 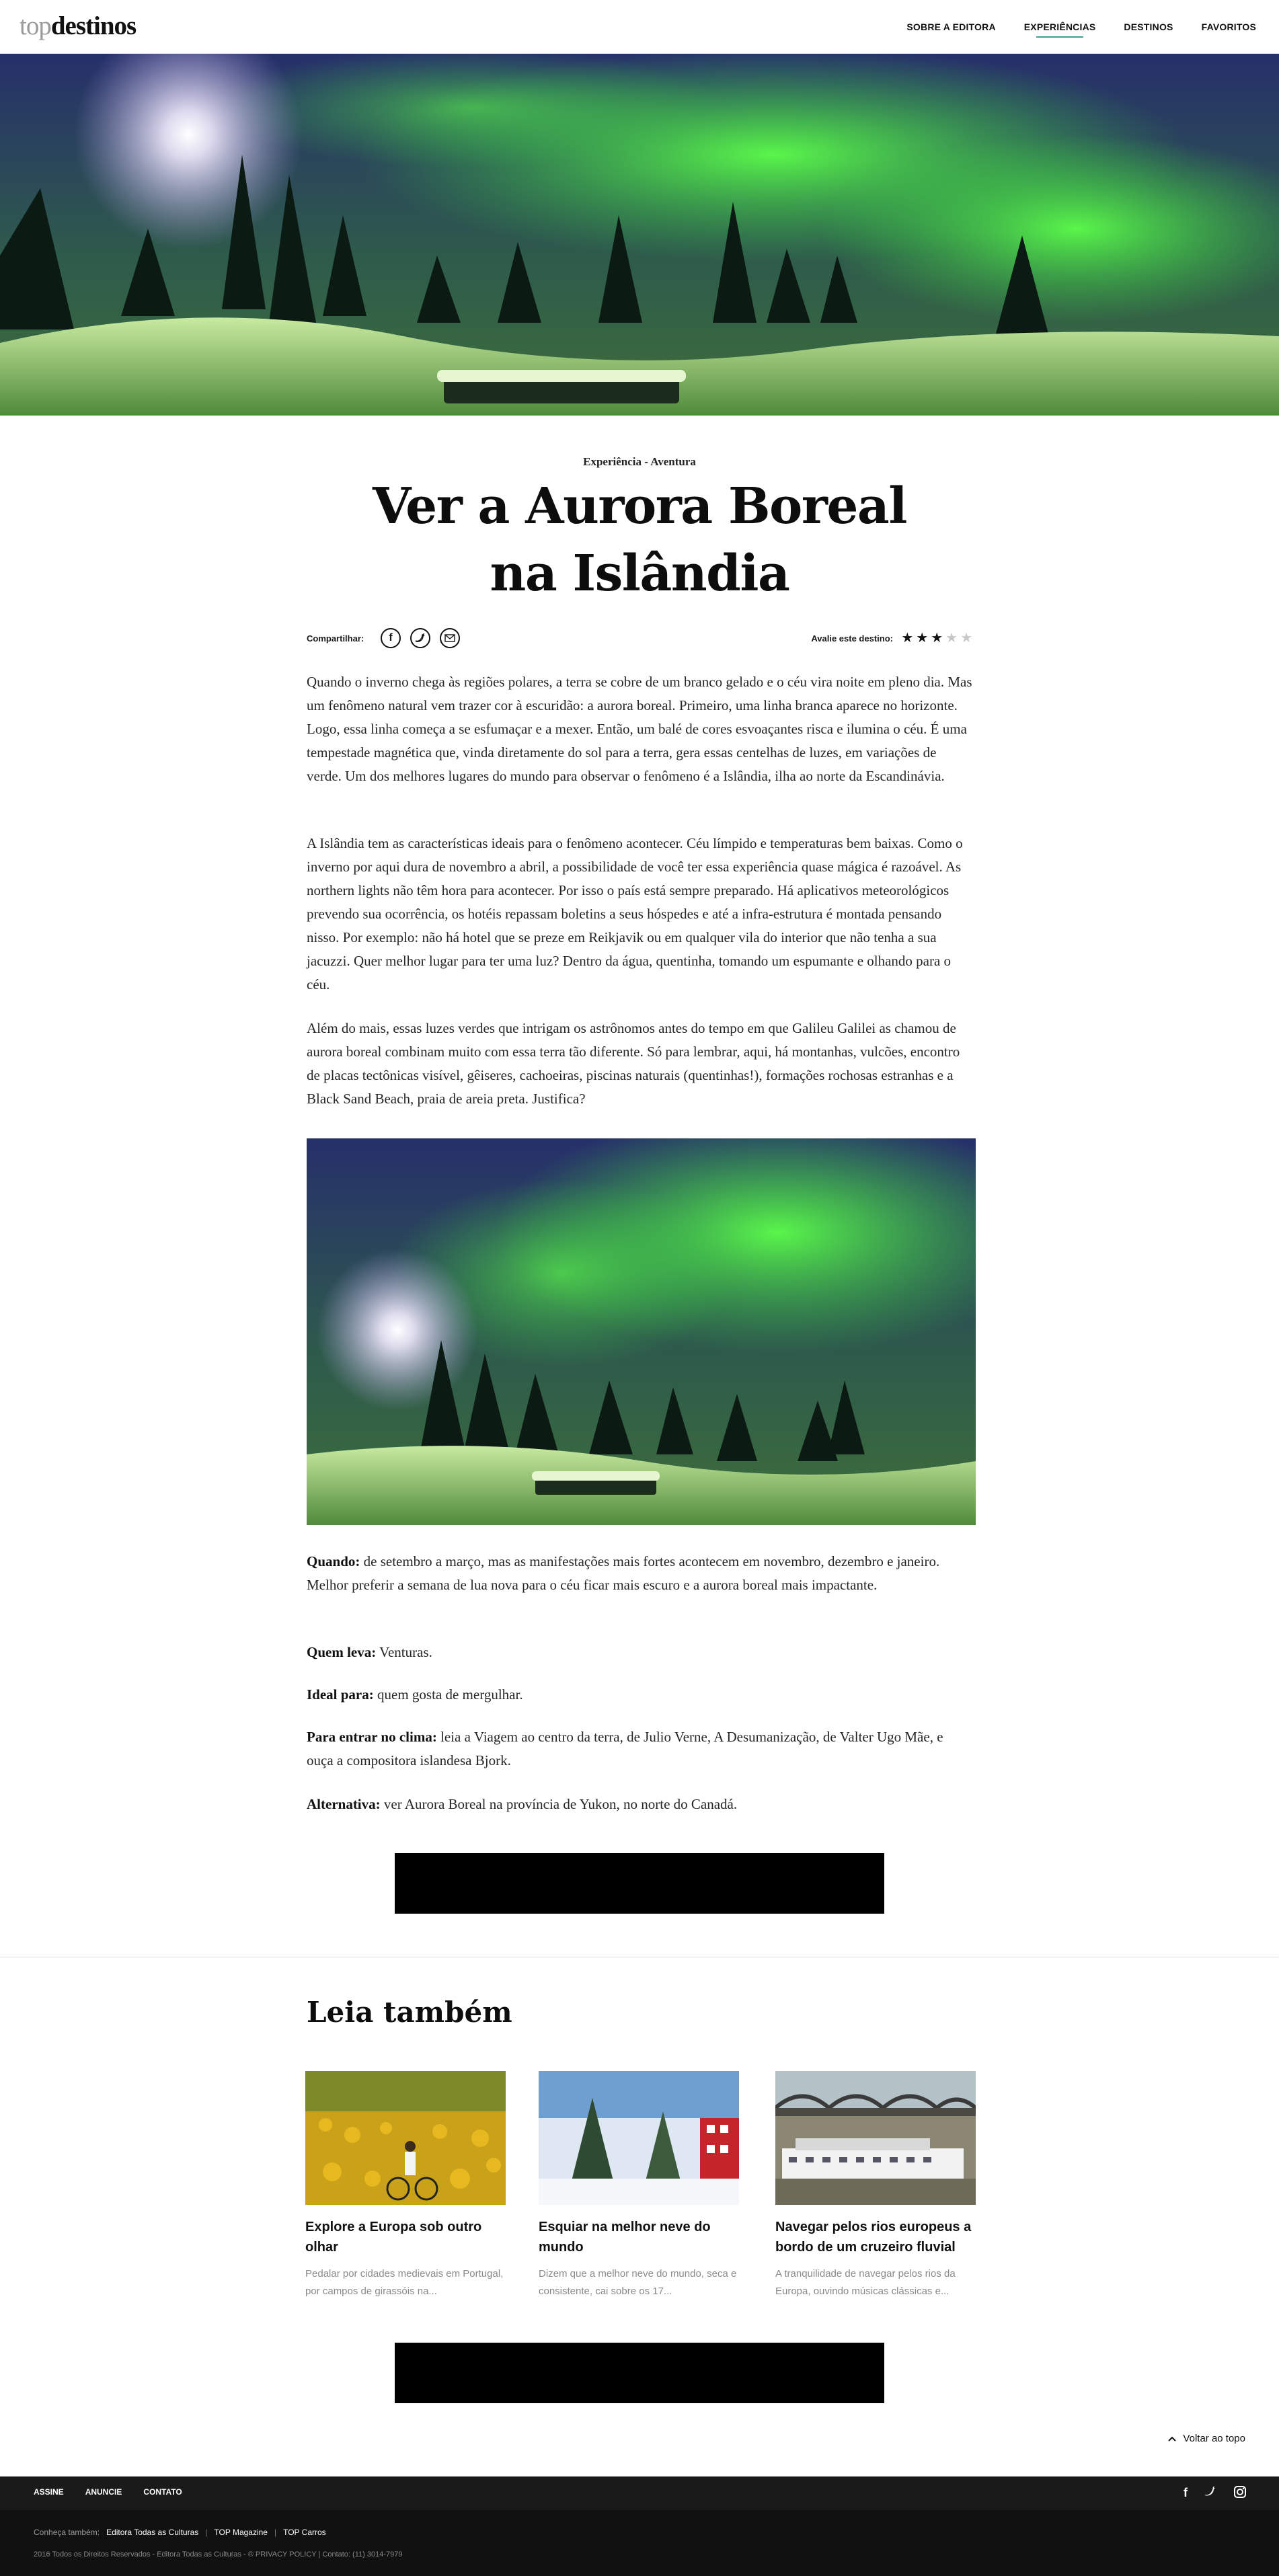 What do you see at coordinates (67, 2532) in the screenshot?
I see `know-label: Conheça também:` at bounding box center [67, 2532].